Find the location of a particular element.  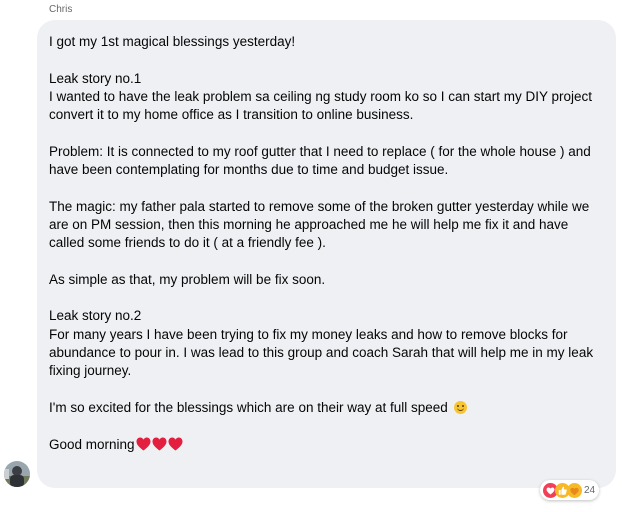

reaction-count: 24 is located at coordinates (590, 490).